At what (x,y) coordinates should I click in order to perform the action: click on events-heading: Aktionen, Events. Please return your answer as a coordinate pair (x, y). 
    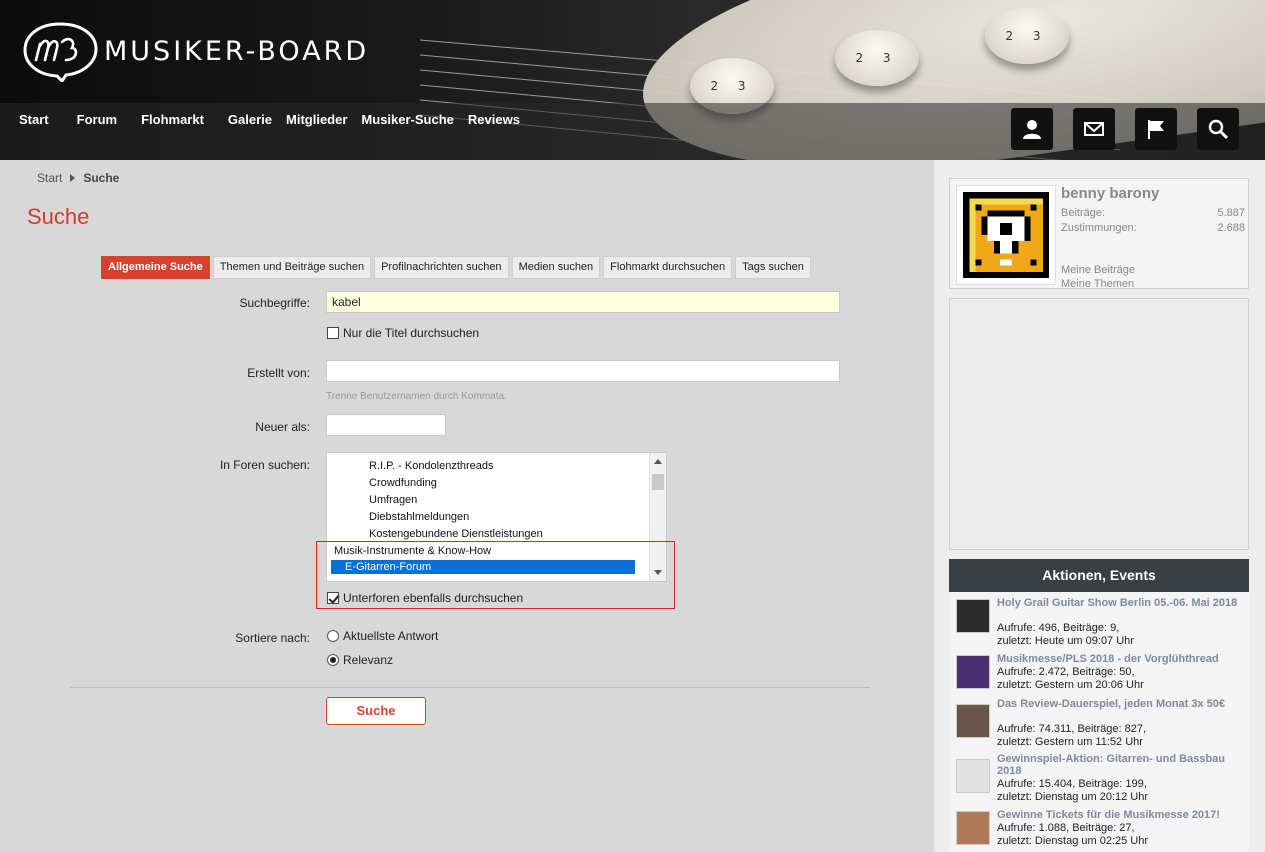
    Looking at the image, I should click on (1099, 575).